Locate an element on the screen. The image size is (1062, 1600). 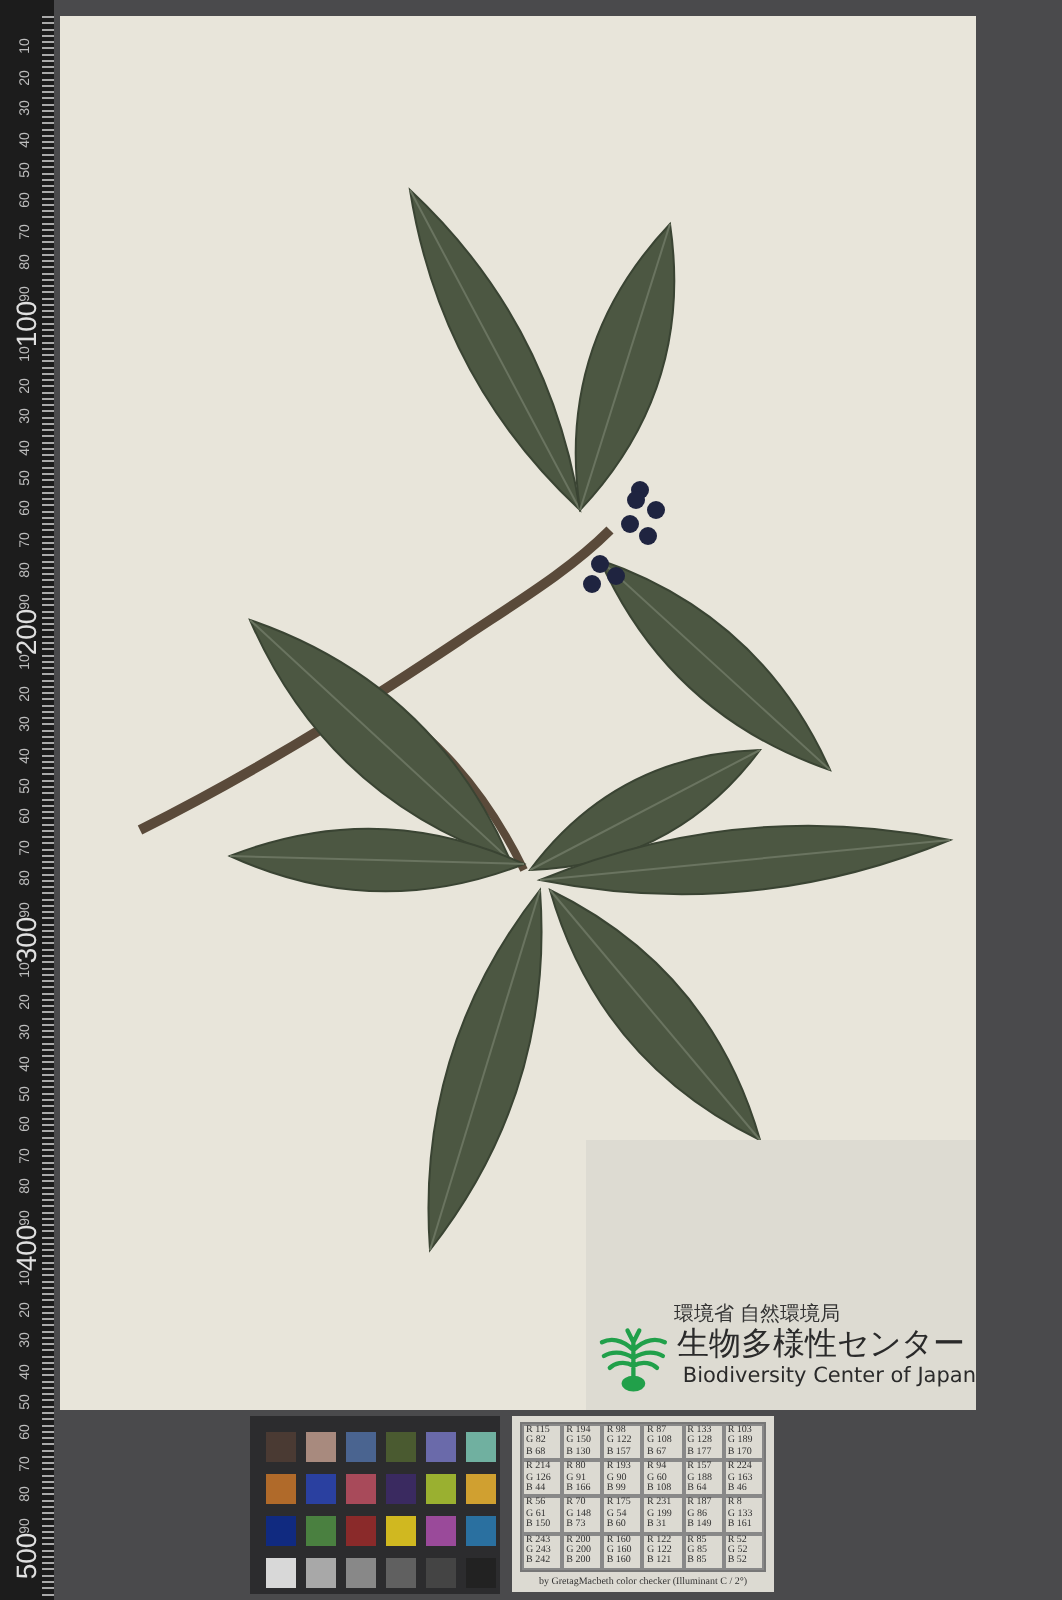
ruler-number: 300 is located at coordinates (26, 940).